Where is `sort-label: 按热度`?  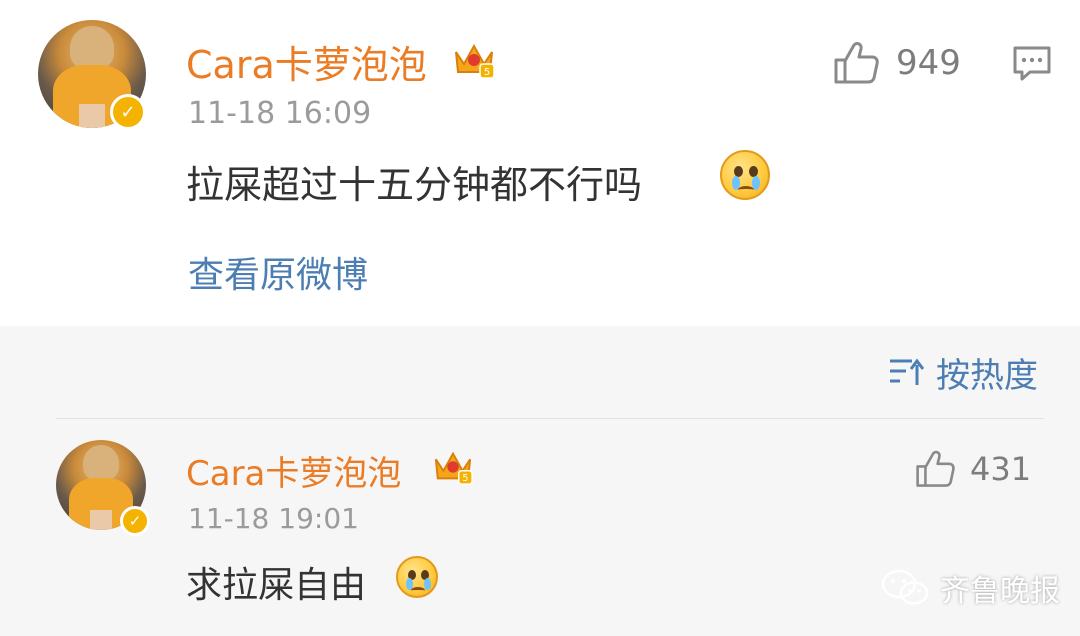 sort-label: 按热度 is located at coordinates (987, 375).